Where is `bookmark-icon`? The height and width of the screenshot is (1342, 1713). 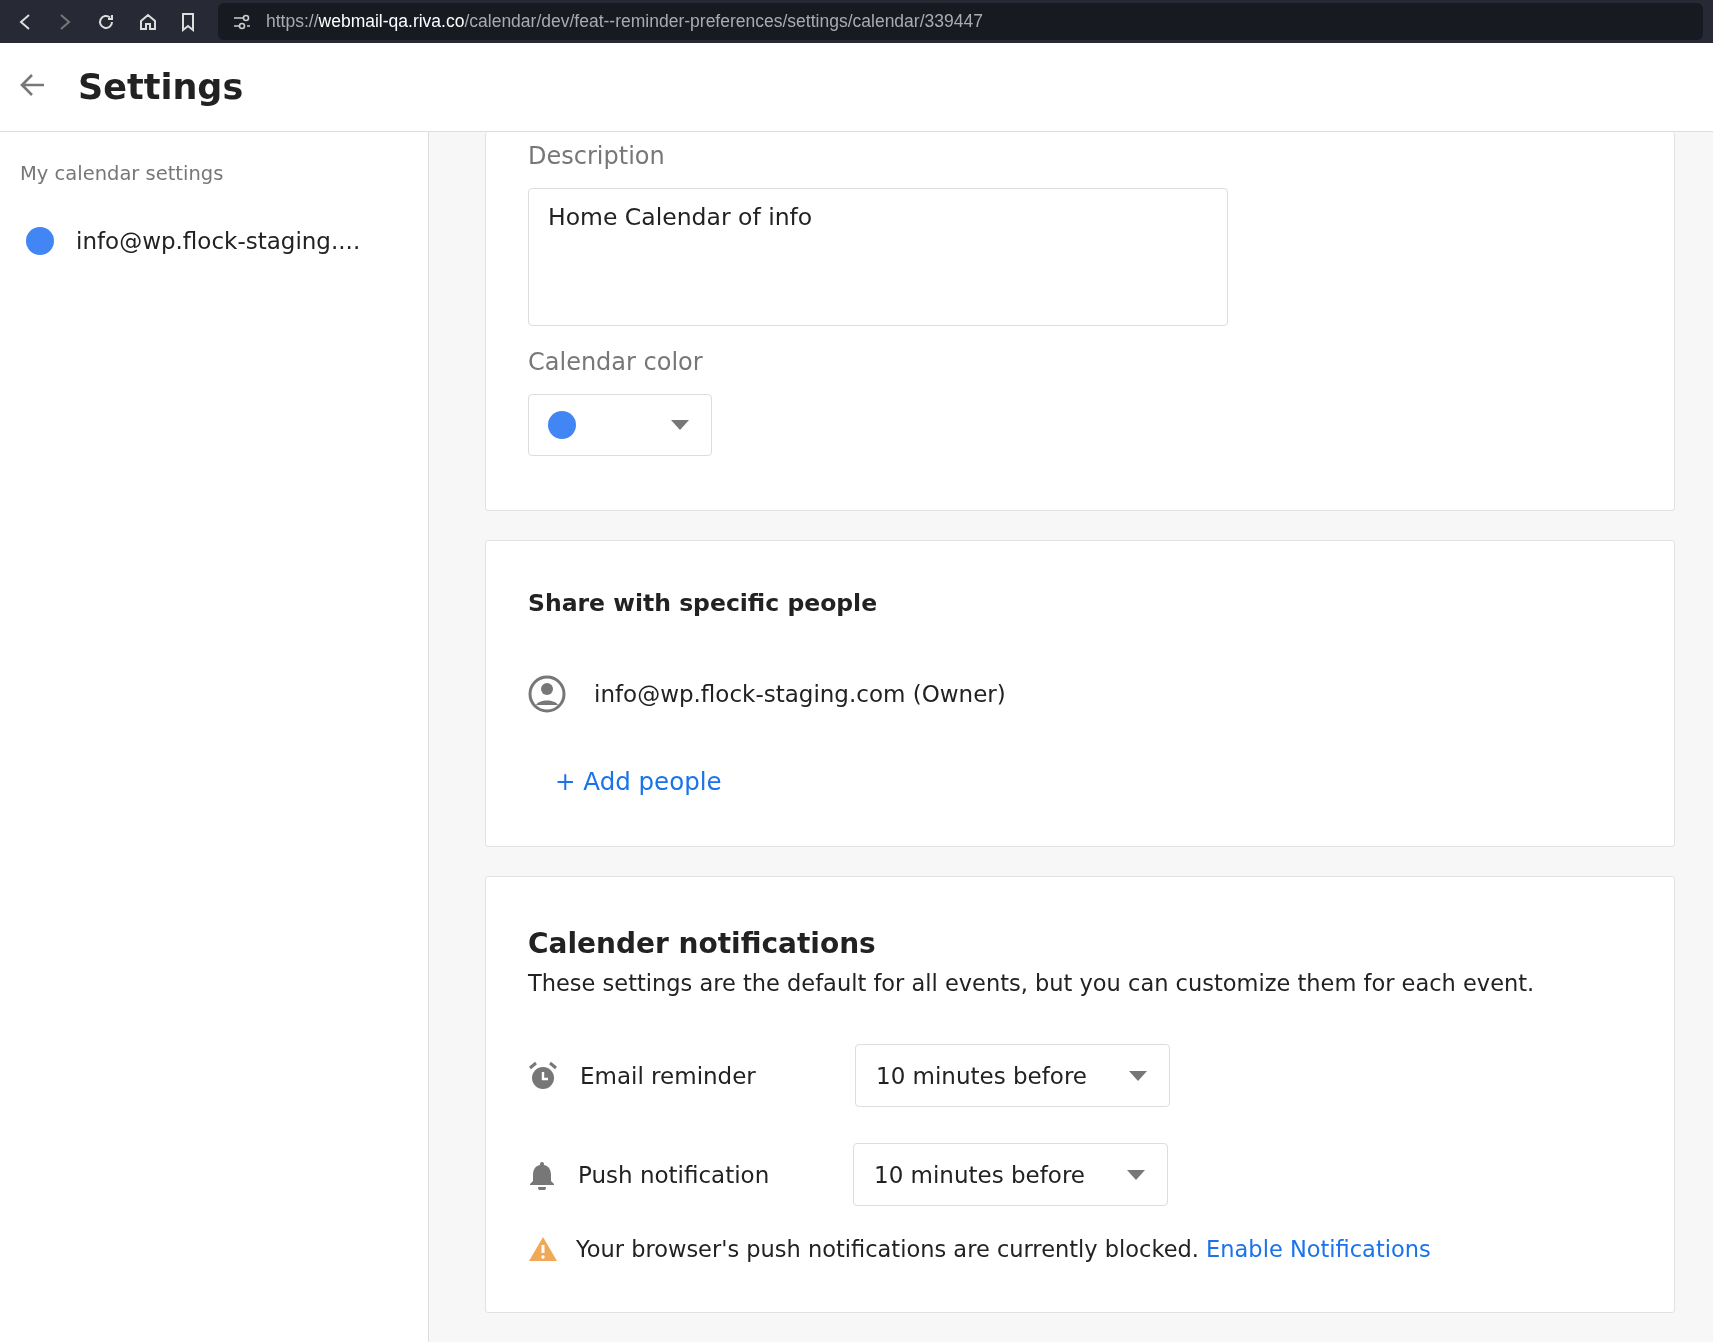
bookmark-icon is located at coordinates (188, 21).